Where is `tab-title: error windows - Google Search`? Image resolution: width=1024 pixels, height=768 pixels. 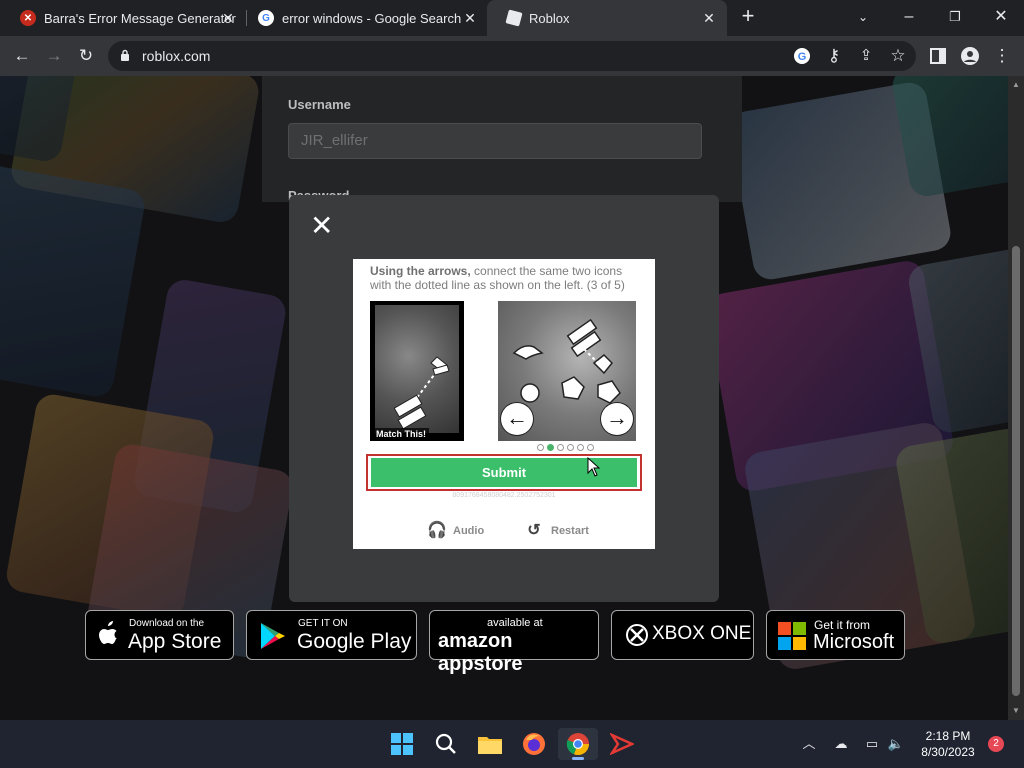 tab-title: error windows - Google Search is located at coordinates (372, 18).